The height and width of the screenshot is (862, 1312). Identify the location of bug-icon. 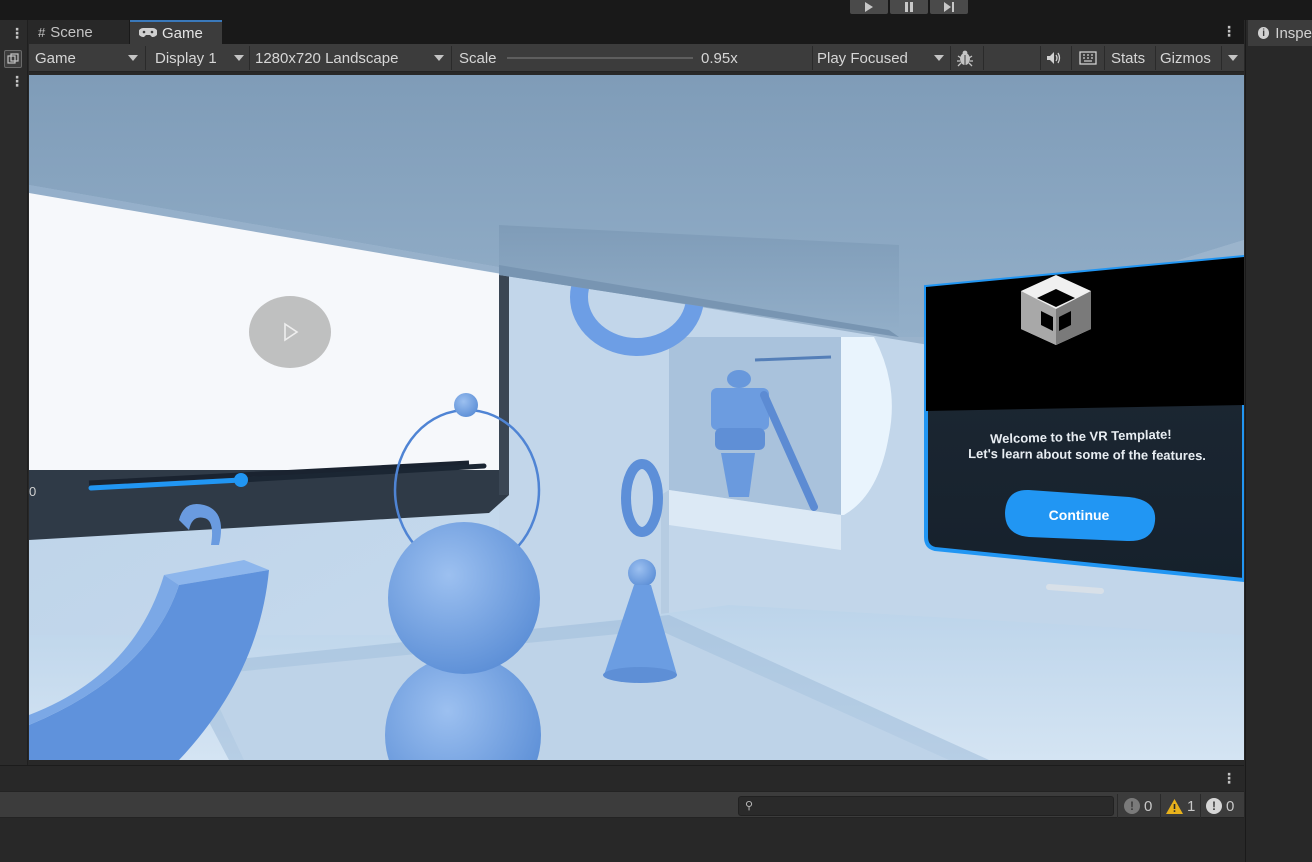
(965, 58).